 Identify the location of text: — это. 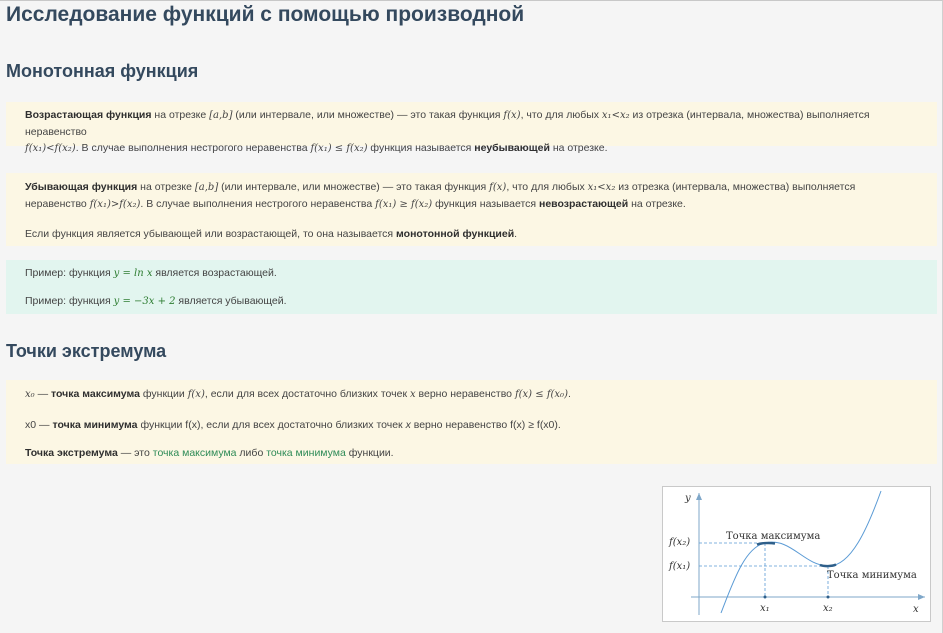
(135, 453).